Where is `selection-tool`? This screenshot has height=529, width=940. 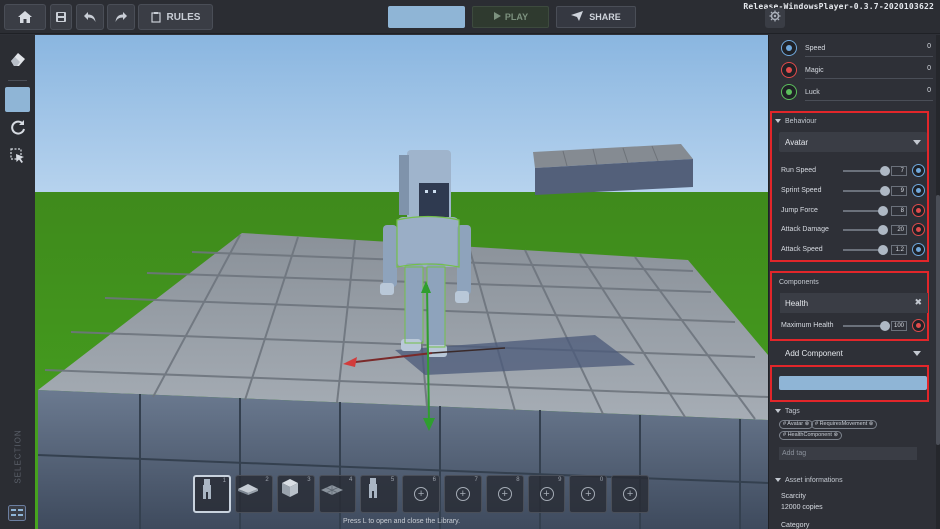
selection-tool is located at coordinates (17, 158).